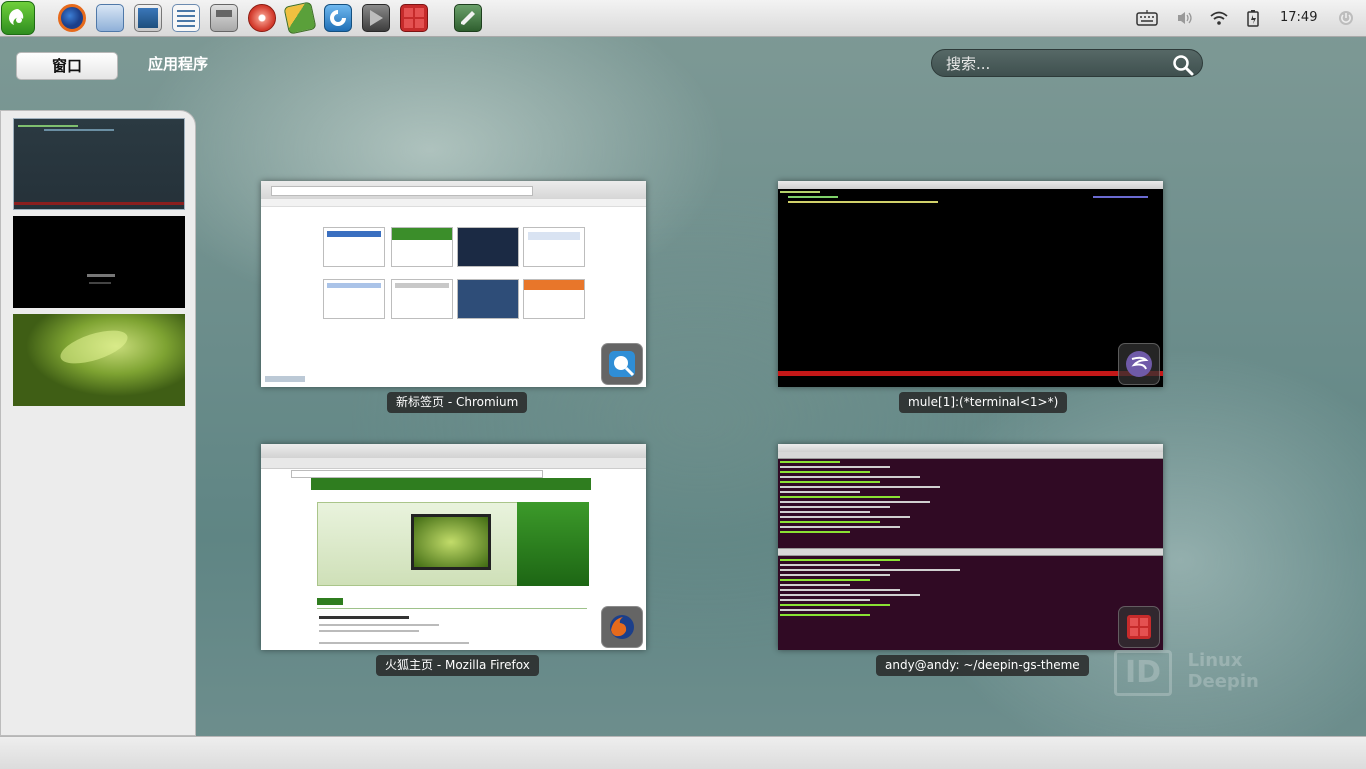 This screenshot has height=769, width=1366. What do you see at coordinates (1219, 18) in the screenshot?
I see `wifi-icon` at bounding box center [1219, 18].